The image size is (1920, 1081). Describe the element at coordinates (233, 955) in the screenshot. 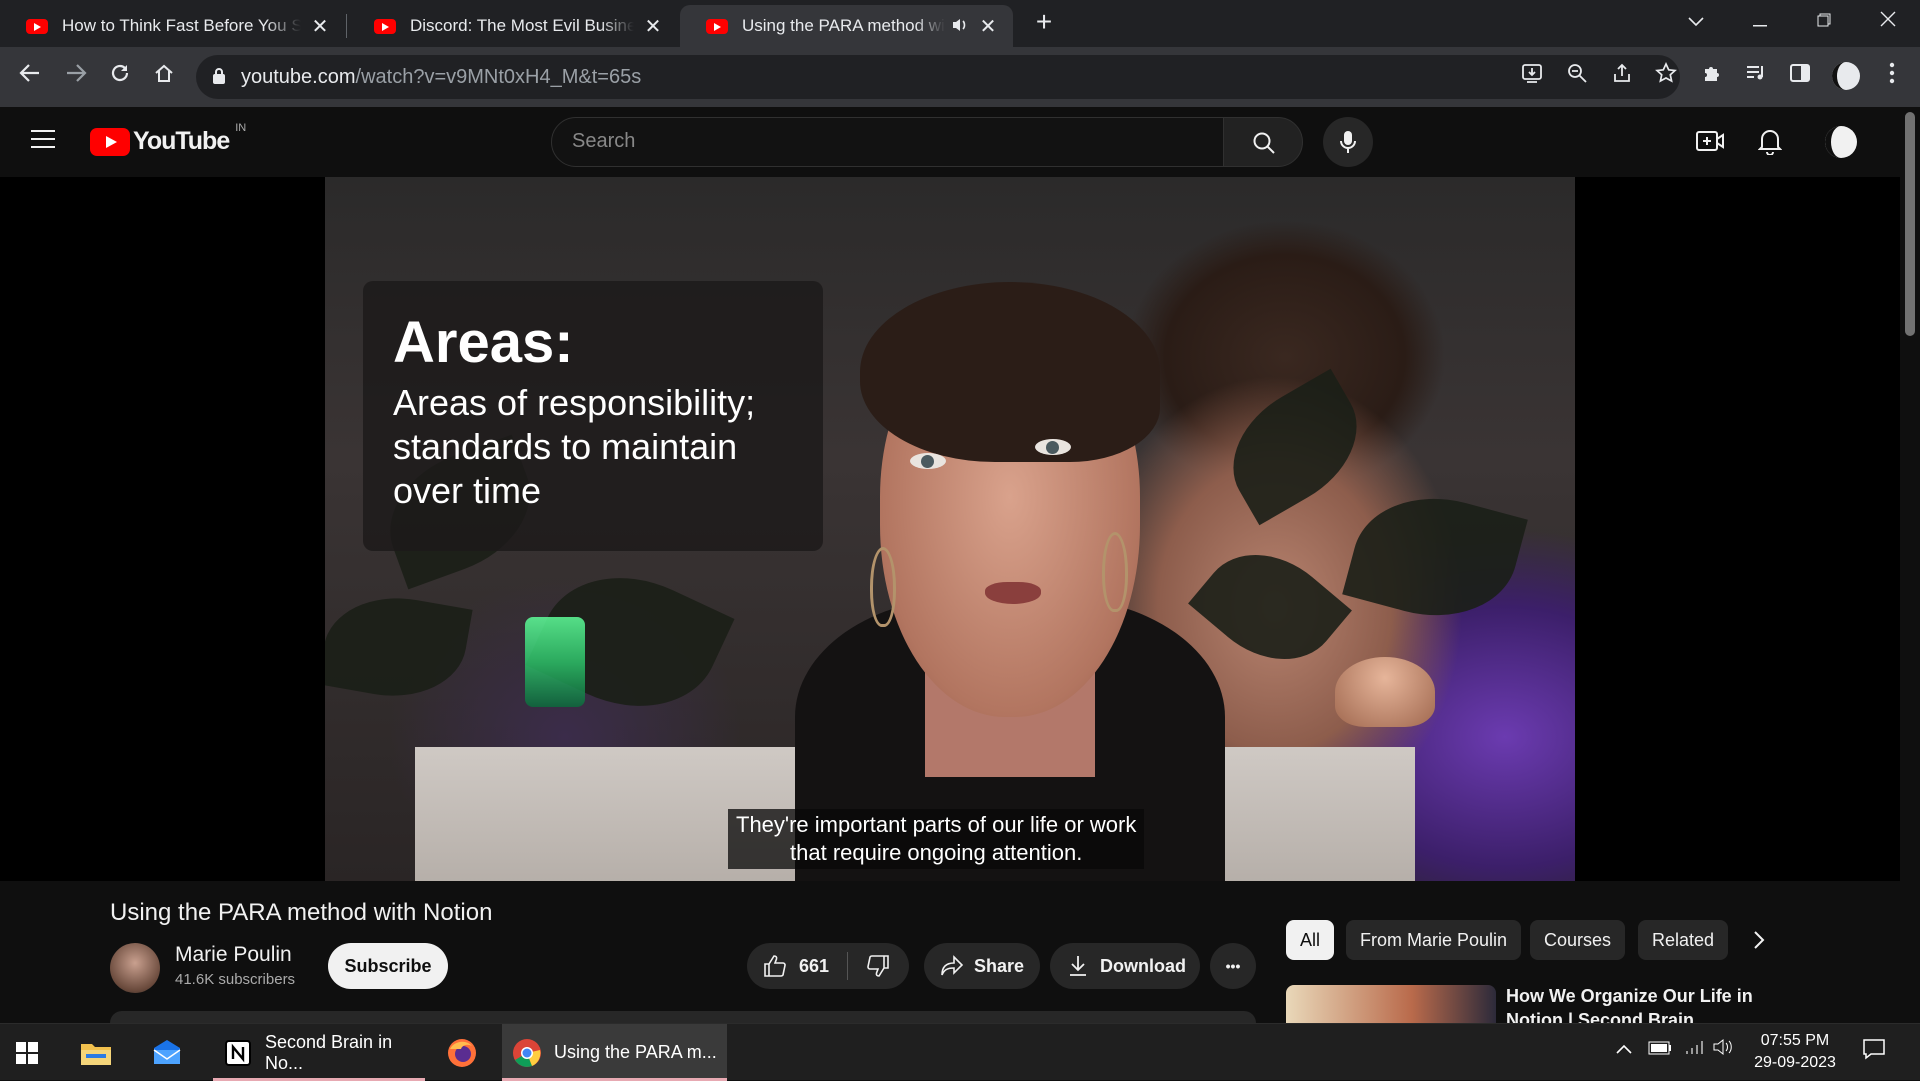

I see `channel-name: Marie Poulin` at that location.